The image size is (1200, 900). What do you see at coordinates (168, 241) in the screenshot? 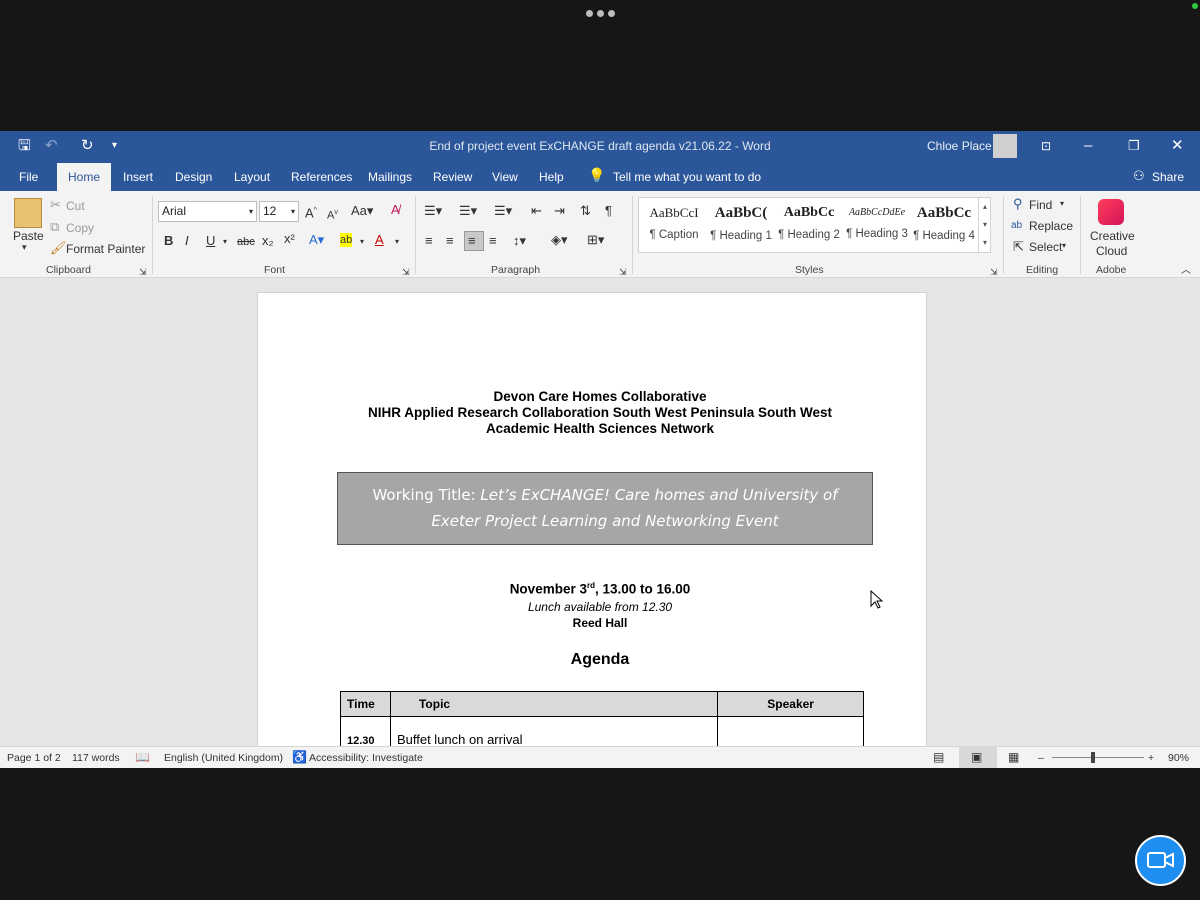
I see `bold-icon: B` at bounding box center [168, 241].